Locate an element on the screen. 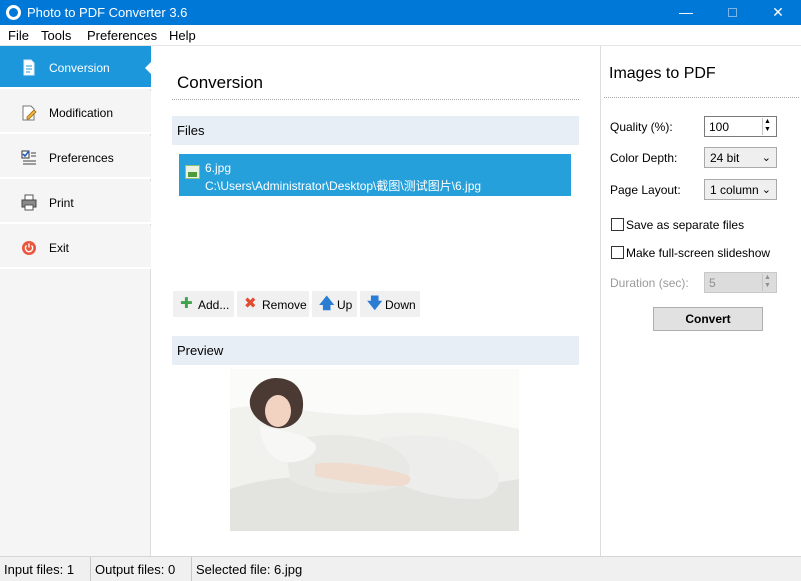 The height and width of the screenshot is (581, 801). remove-button: ✖ Remove is located at coordinates (273, 304).